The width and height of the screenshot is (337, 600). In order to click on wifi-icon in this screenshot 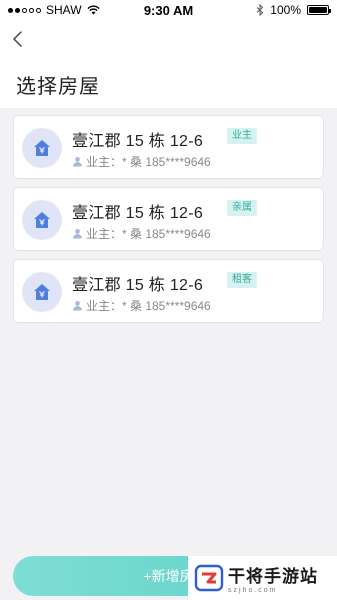, I will do `click(93, 10)`.